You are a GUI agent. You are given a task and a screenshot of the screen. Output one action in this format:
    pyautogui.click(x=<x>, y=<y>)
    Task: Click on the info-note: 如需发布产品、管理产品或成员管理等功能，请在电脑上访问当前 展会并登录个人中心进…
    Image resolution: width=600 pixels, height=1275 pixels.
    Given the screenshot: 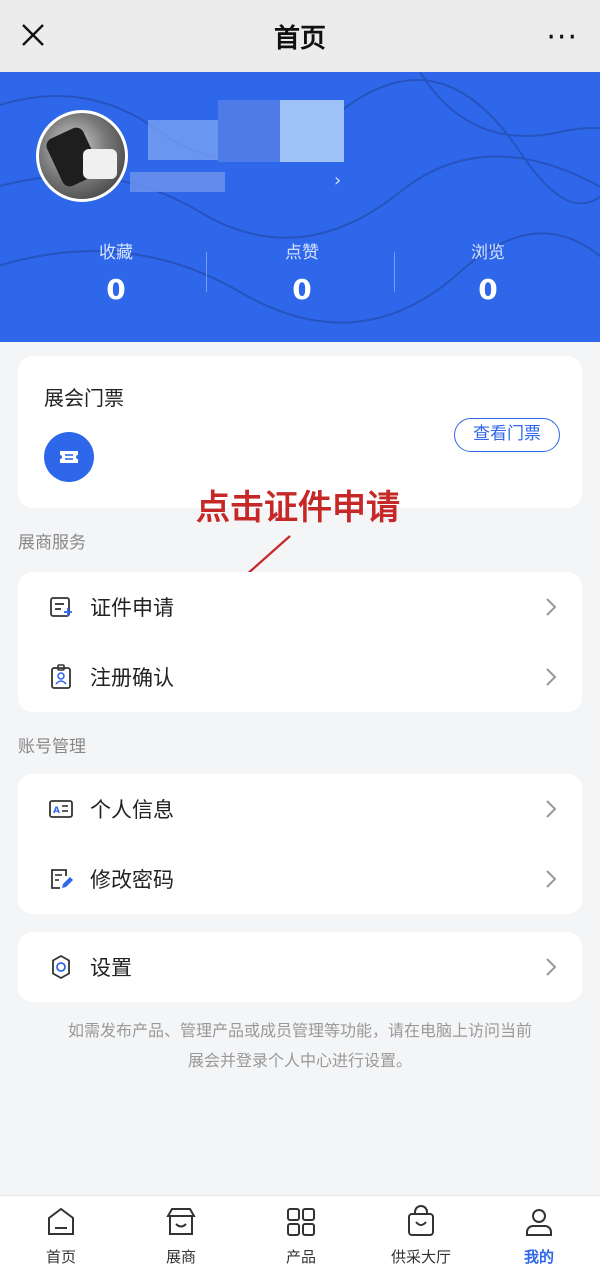 What is the action you would take?
    pyautogui.click(x=300, y=1046)
    